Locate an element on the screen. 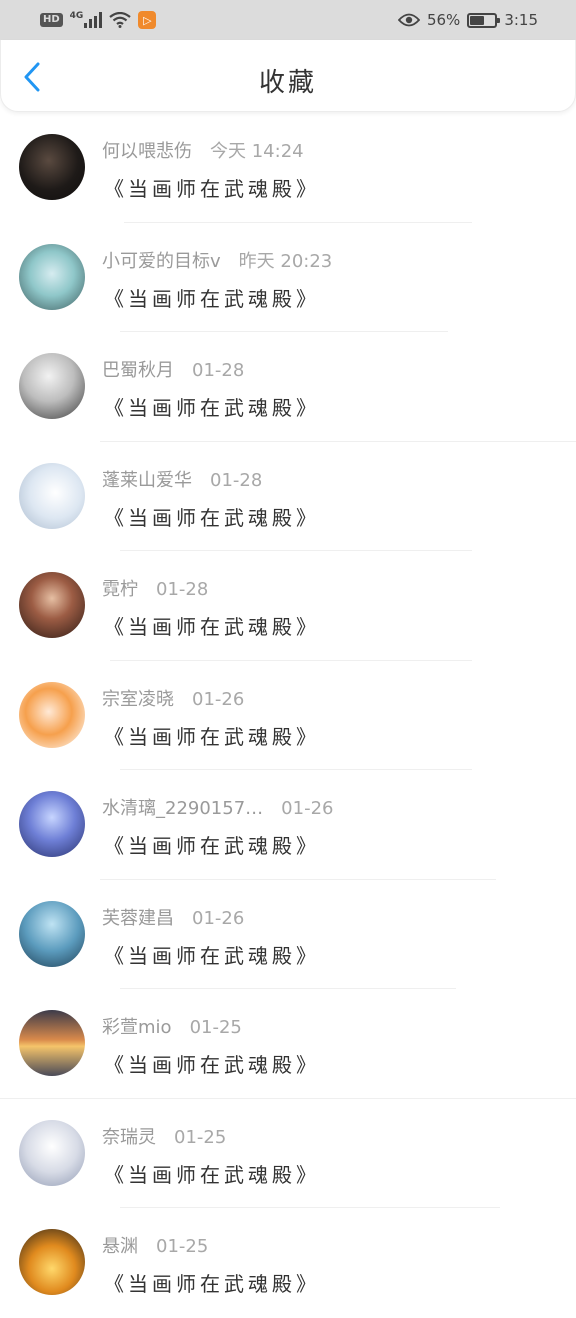 This screenshot has width=576, height=1318. user-name: 小可爱的目标v is located at coordinates (161, 260).